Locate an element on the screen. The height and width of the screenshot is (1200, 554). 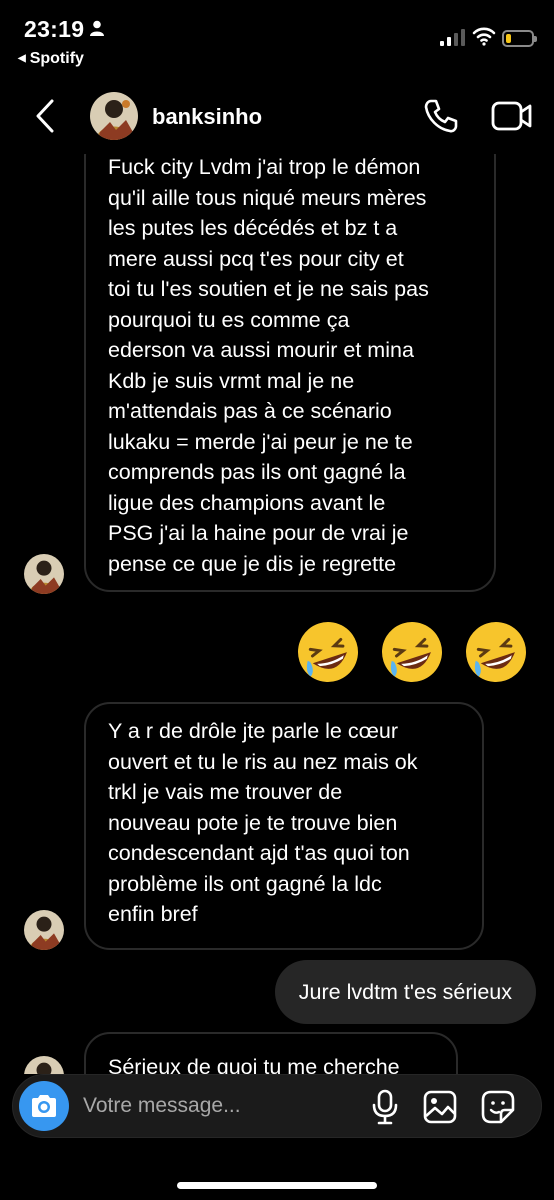
wifi-icon is located at coordinates (484, 36).